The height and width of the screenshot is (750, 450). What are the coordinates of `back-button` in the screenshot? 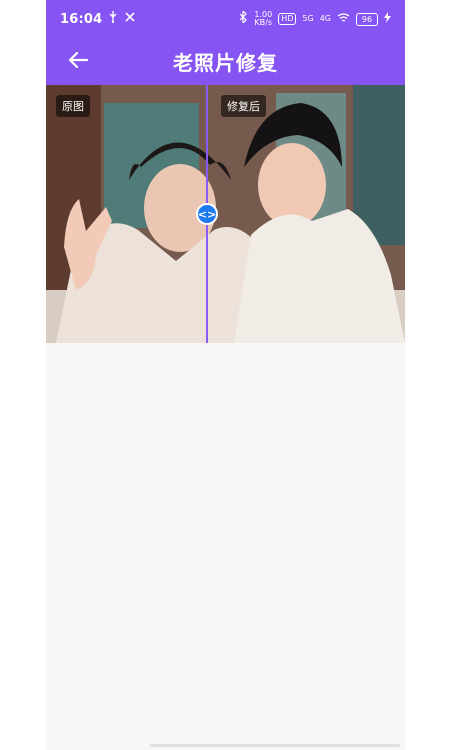 It's located at (78, 62).